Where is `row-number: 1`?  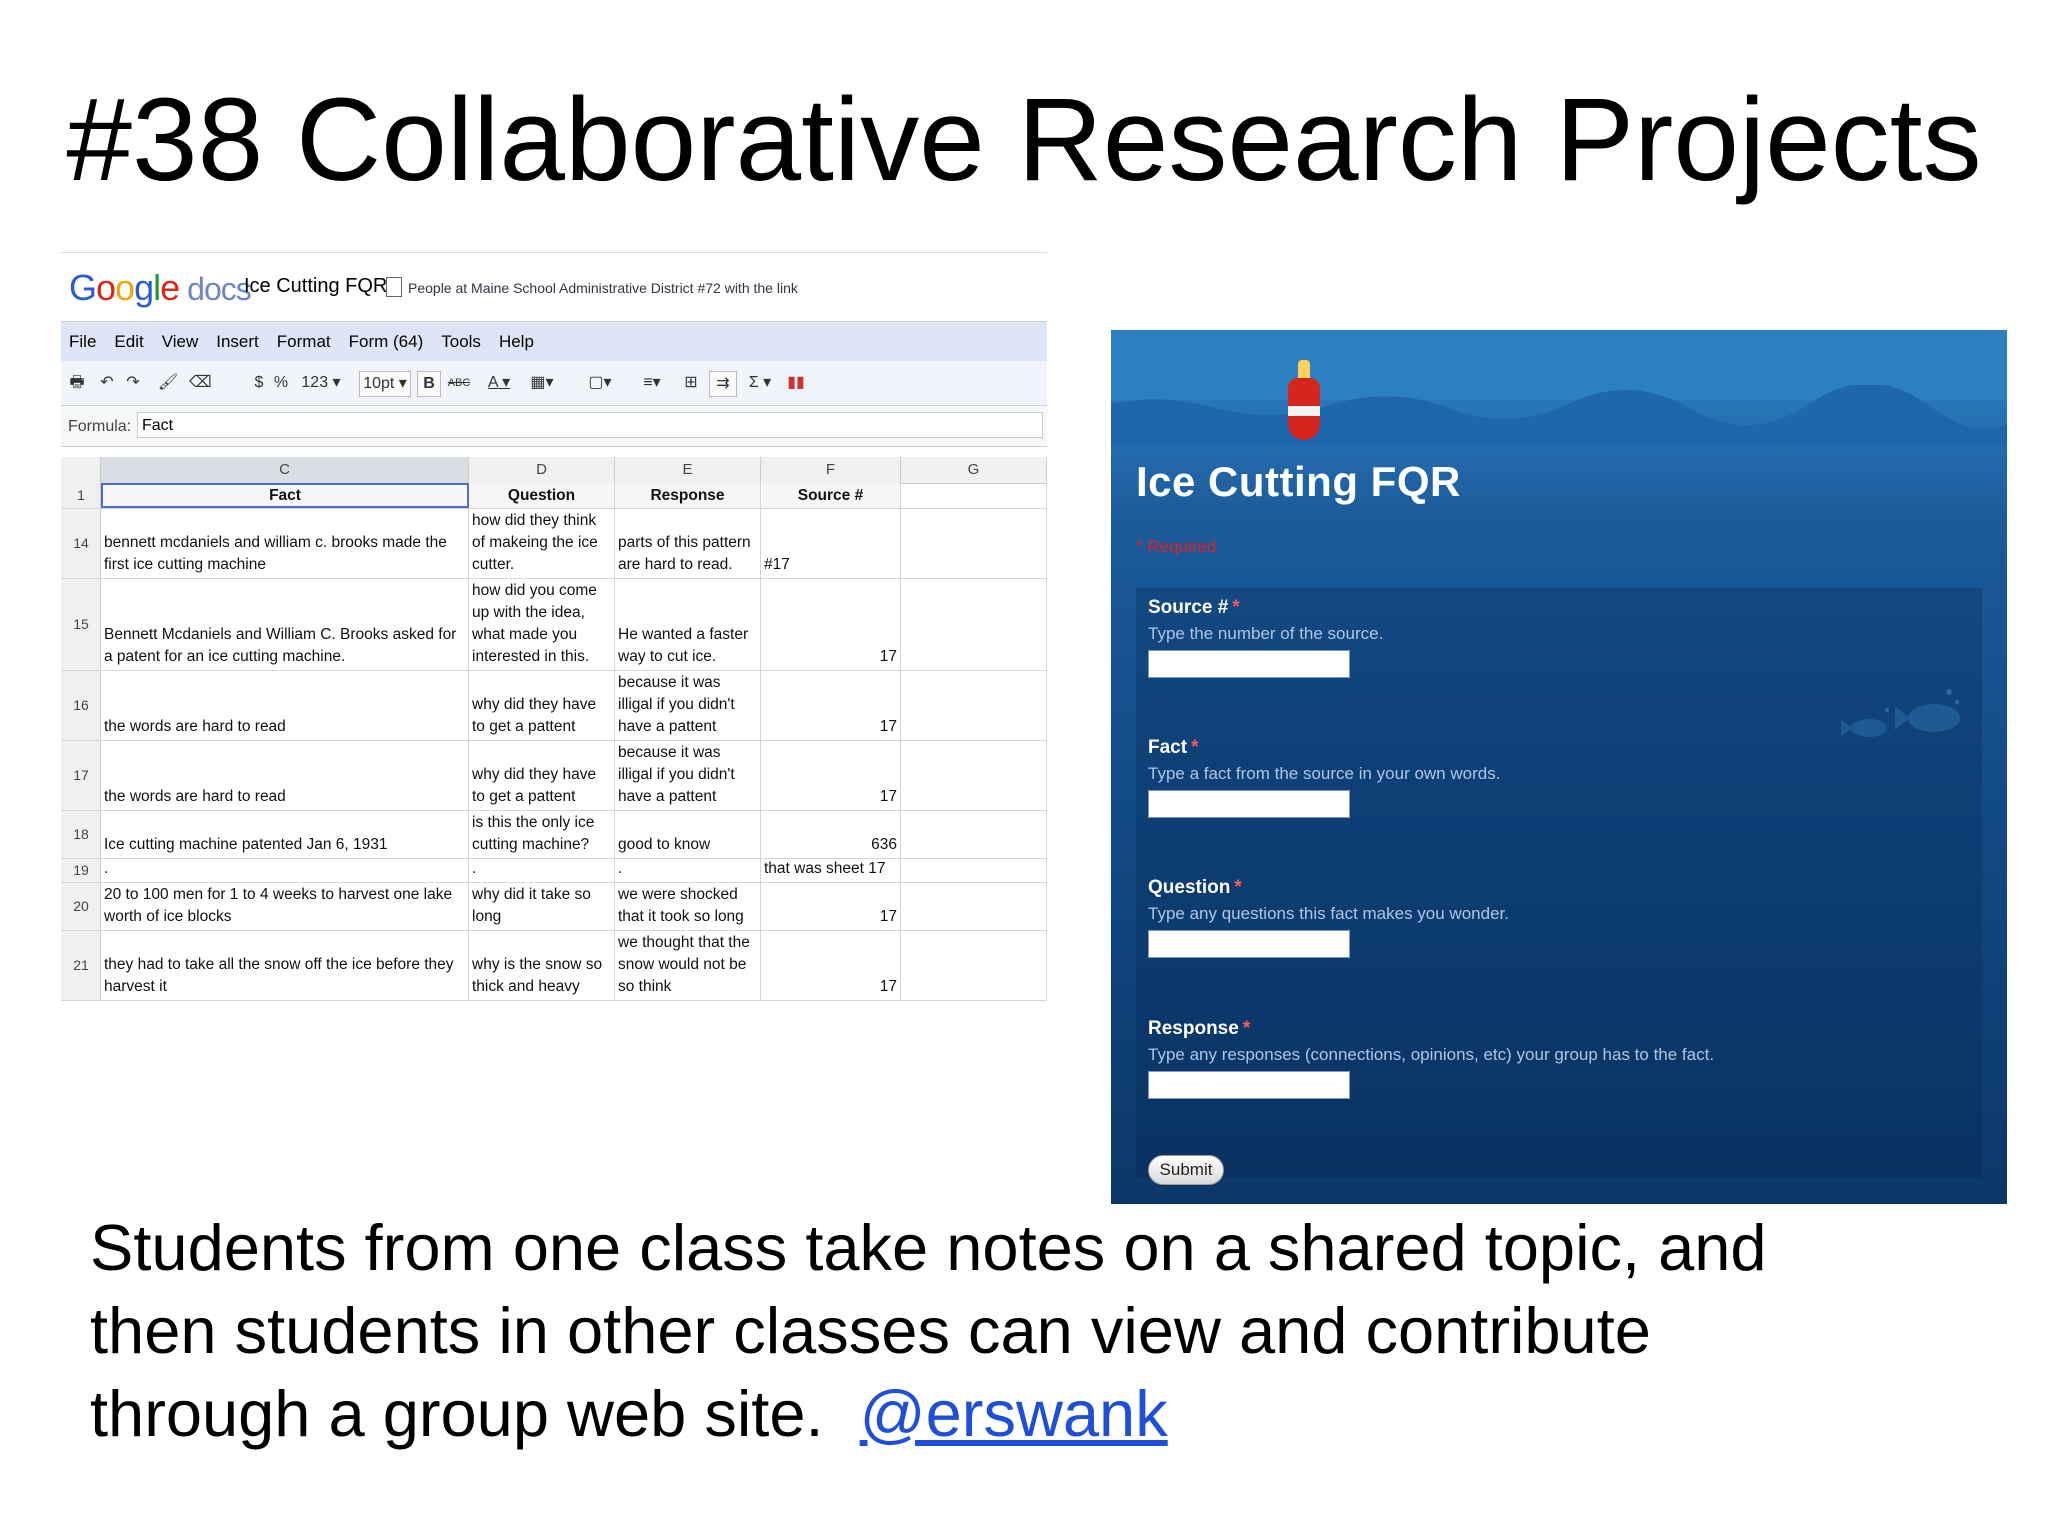
row-number: 1 is located at coordinates (81, 495).